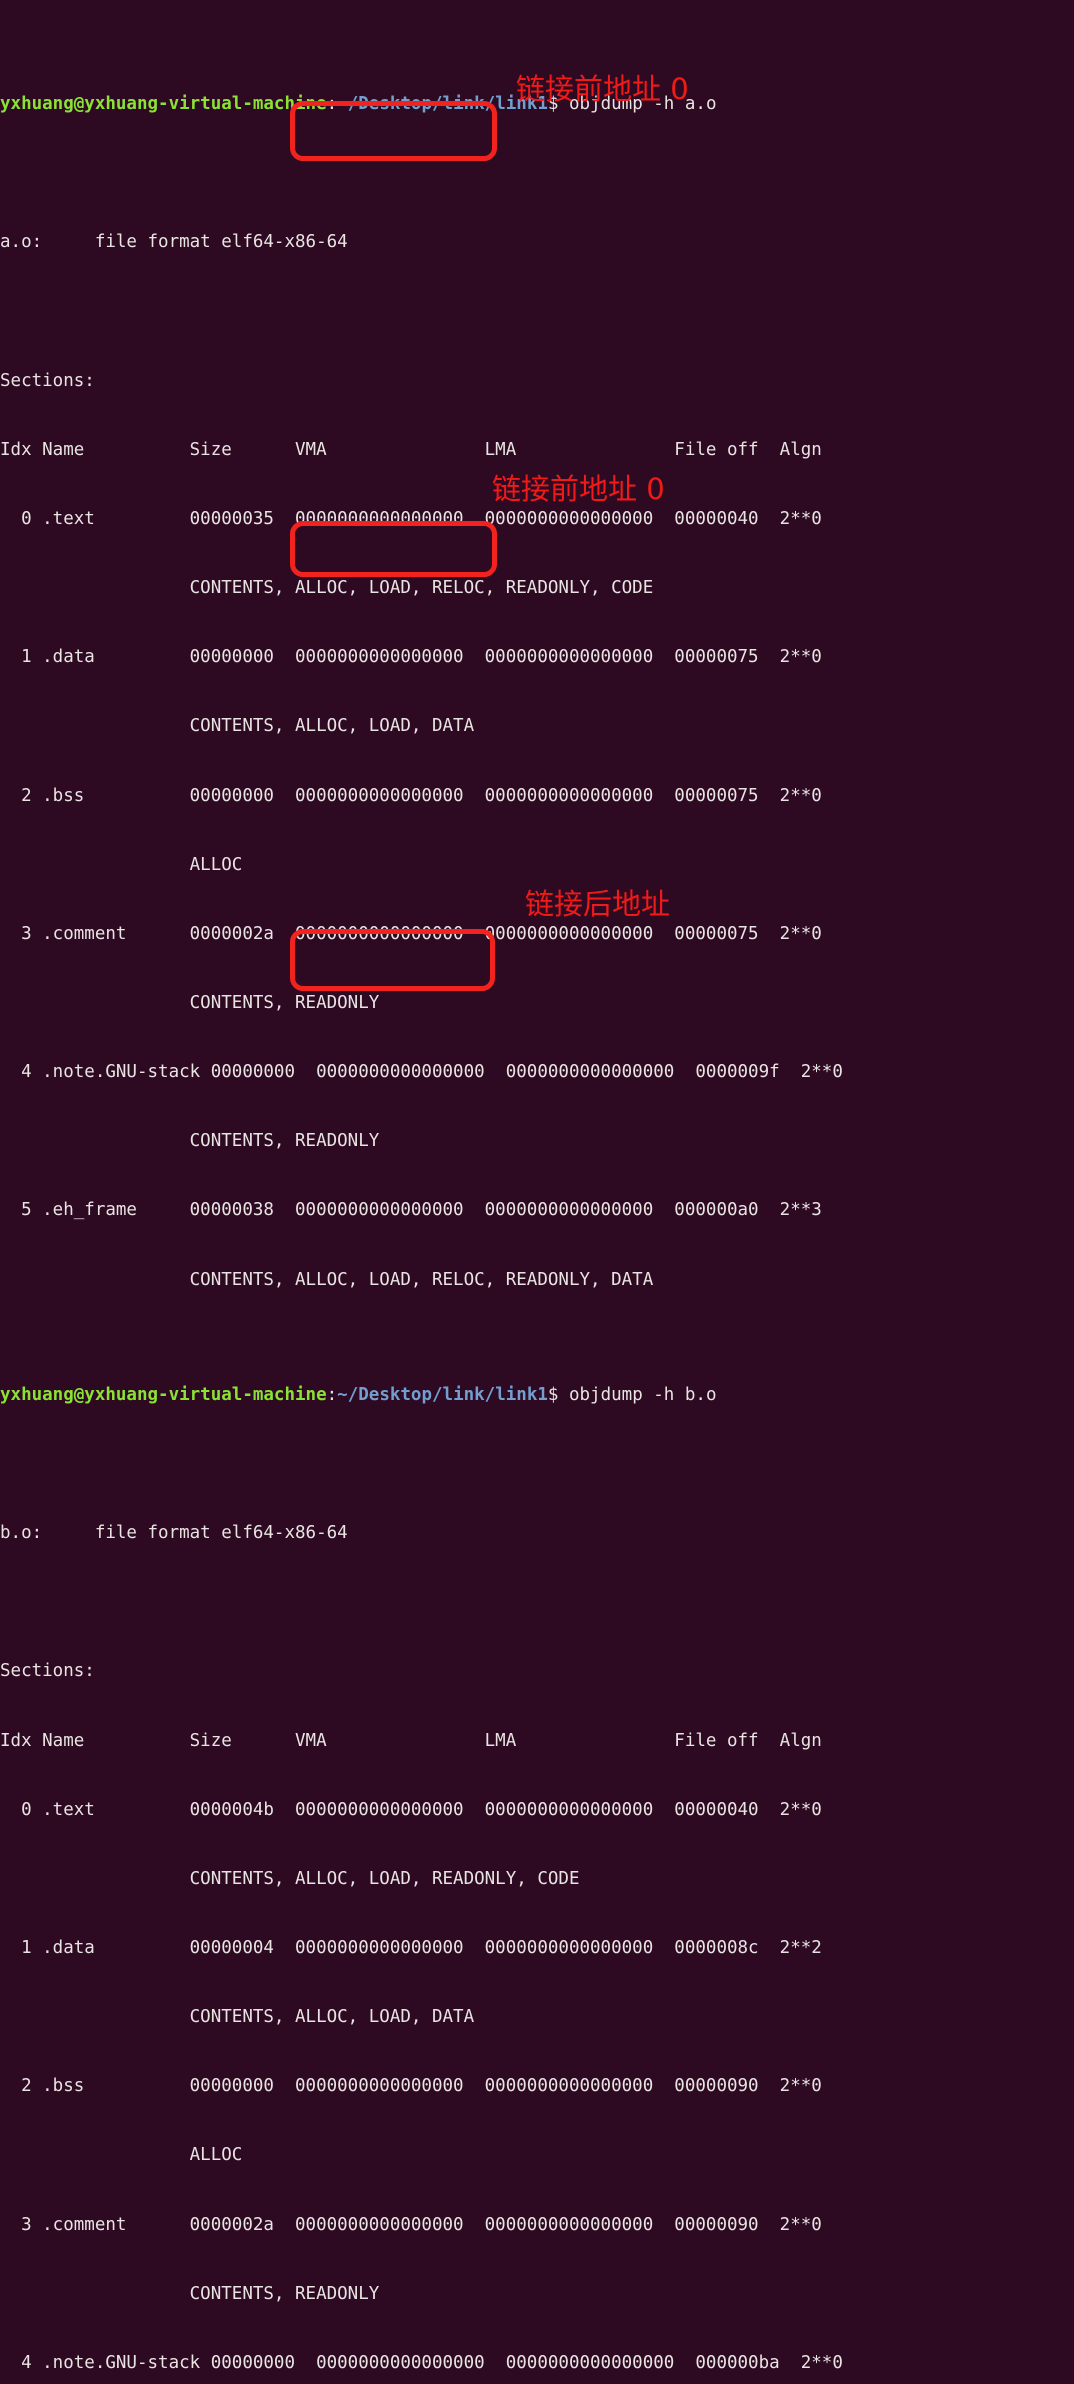  What do you see at coordinates (578, 489) in the screenshot?
I see `annotation-before-link-2: 链接前地址 0` at bounding box center [578, 489].